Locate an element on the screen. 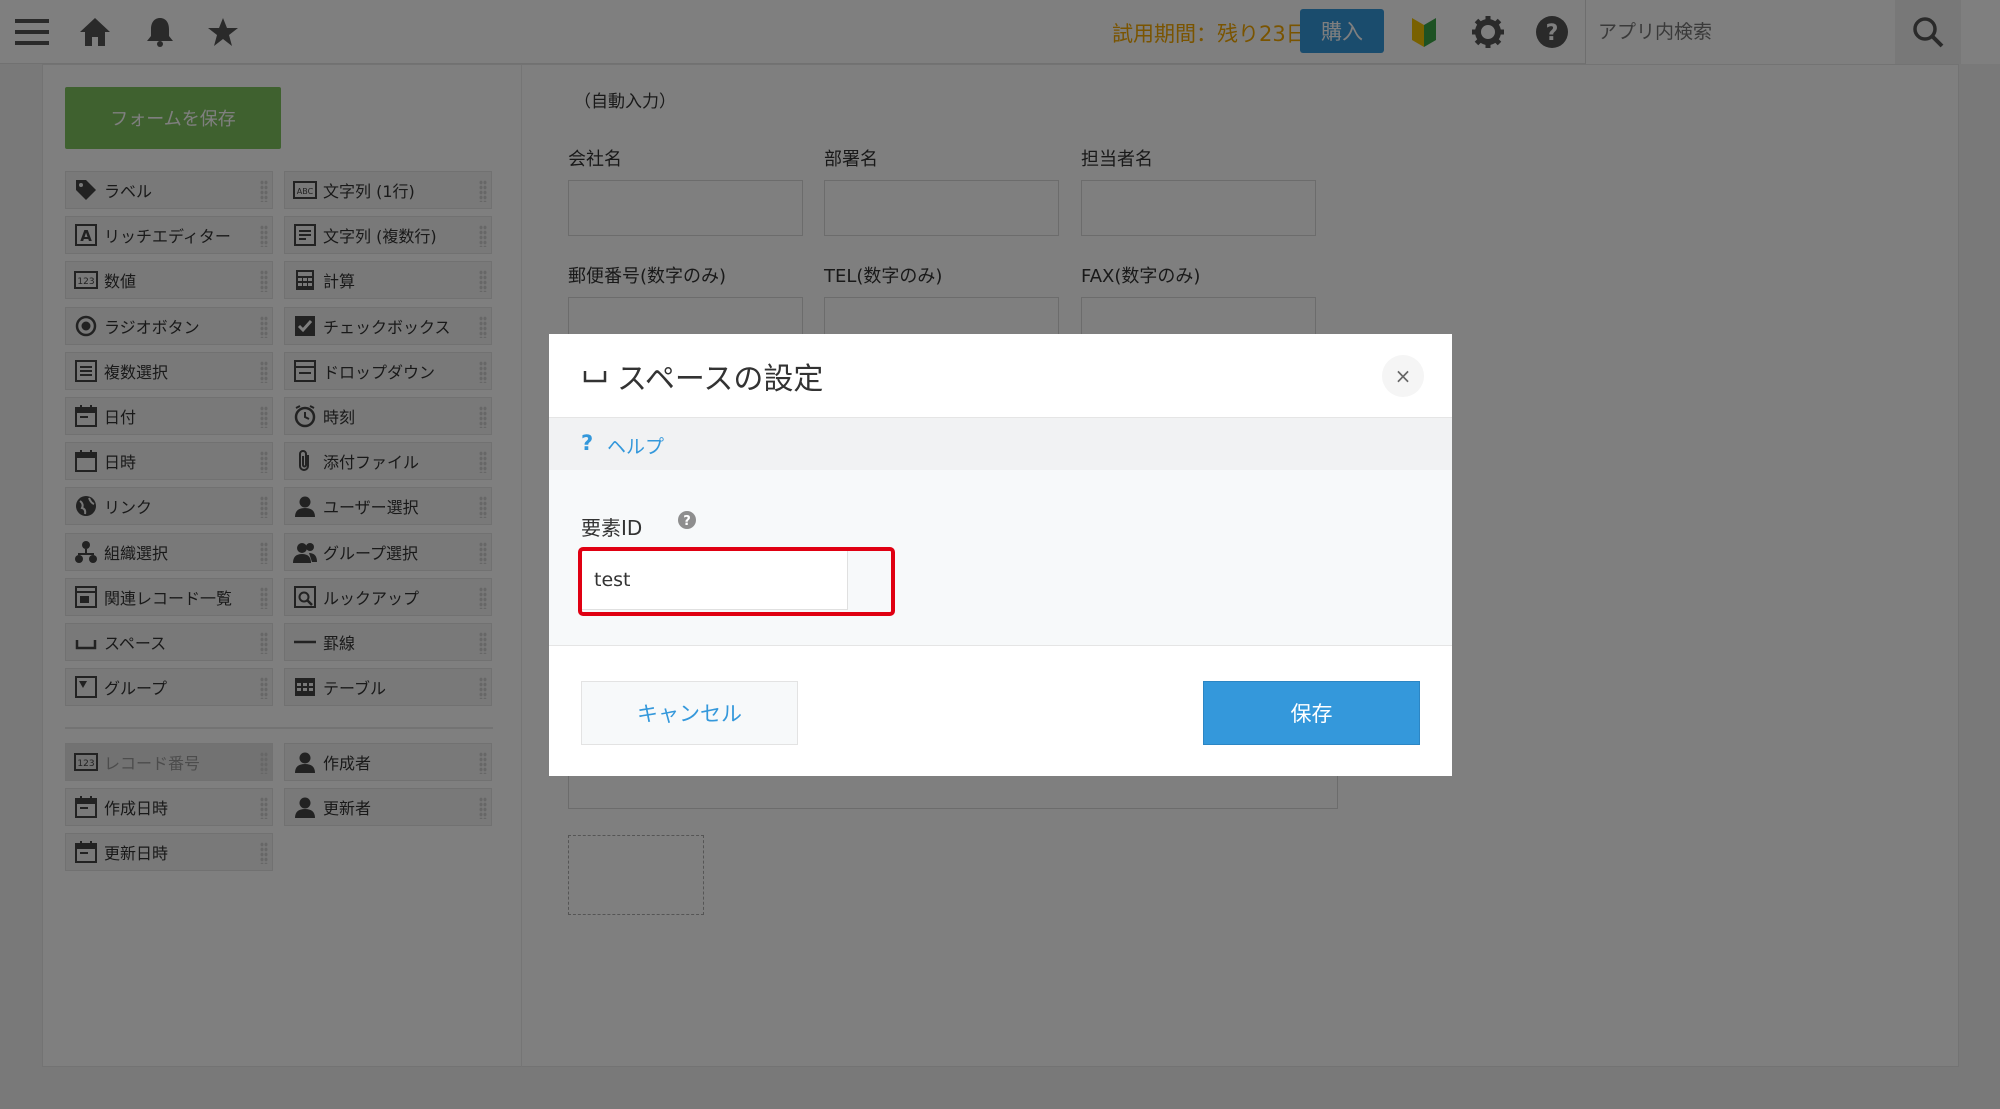 This screenshot has width=2000, height=1109. save-button: 保存 is located at coordinates (1311, 713).